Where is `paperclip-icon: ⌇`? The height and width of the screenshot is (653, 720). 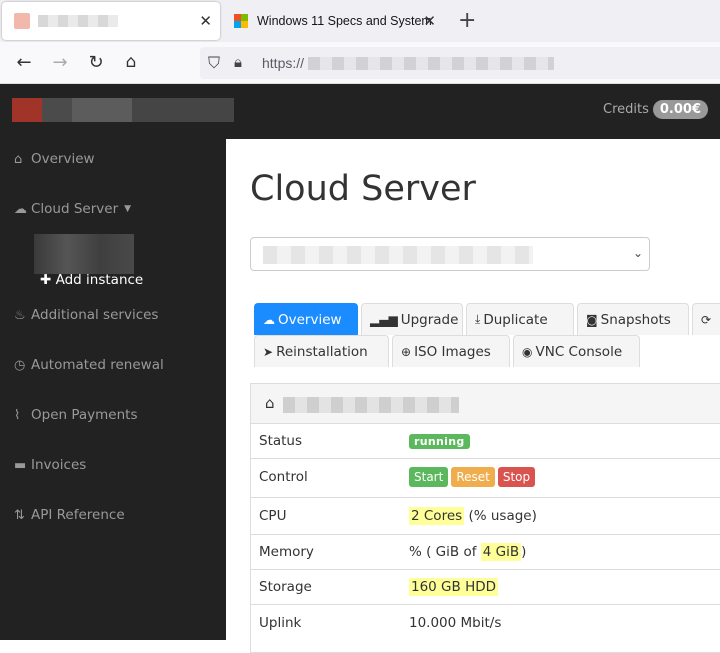 paperclip-icon: ⌇ is located at coordinates (17, 415).